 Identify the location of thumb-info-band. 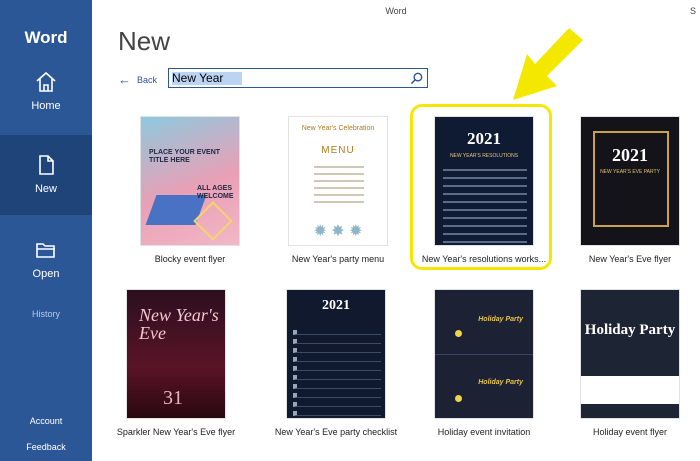
(630, 390).